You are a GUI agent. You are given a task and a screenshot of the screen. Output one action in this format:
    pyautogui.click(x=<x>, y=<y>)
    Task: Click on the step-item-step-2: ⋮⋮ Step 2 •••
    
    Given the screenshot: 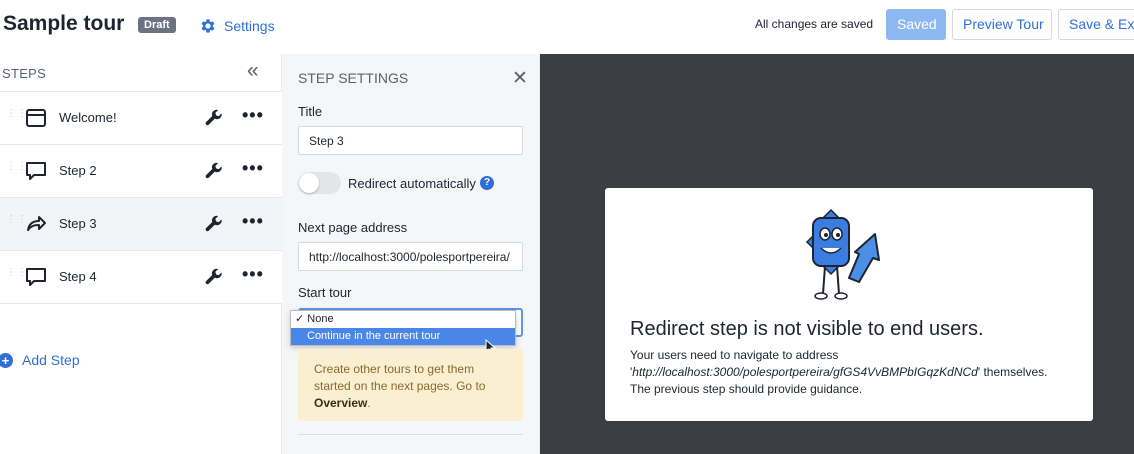 What is the action you would take?
    pyautogui.click(x=141, y=171)
    